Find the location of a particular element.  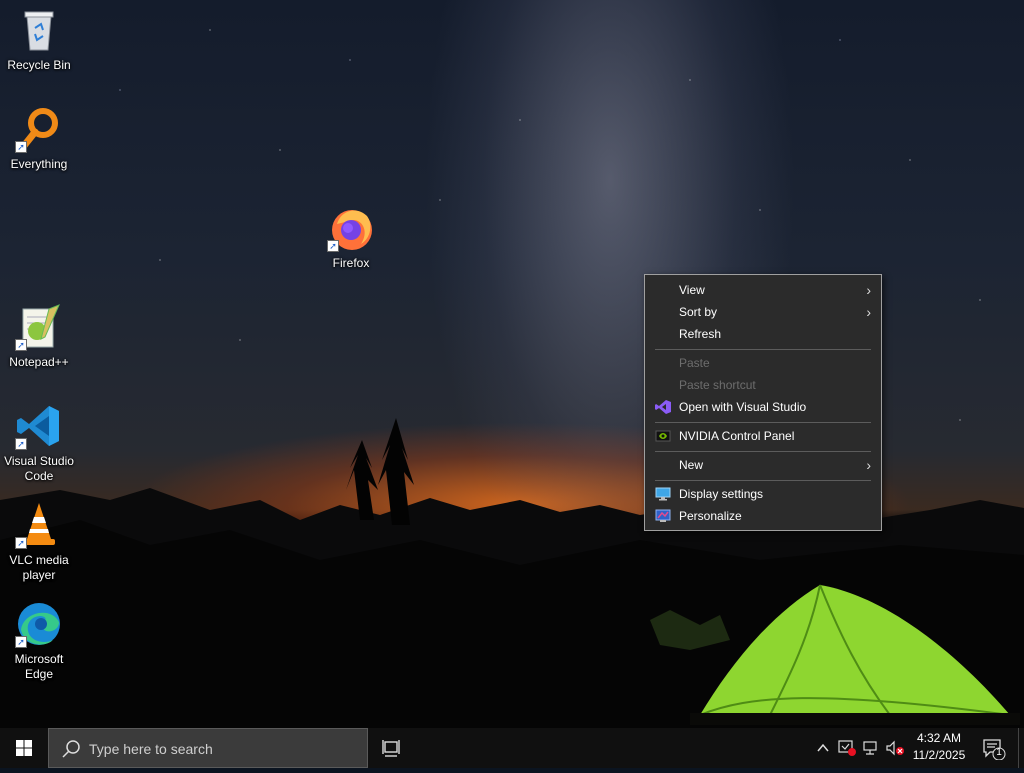

menu-item-label: Personalize is located at coordinates (710, 516).